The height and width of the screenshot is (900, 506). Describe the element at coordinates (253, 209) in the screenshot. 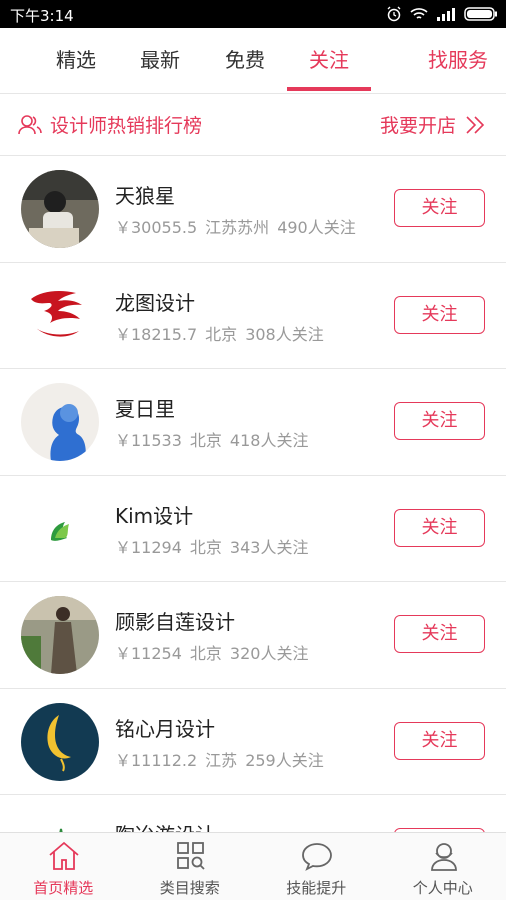

I see `list-item: 天狼星 ￥30055.5 江苏苏州 490人关注 关注` at that location.